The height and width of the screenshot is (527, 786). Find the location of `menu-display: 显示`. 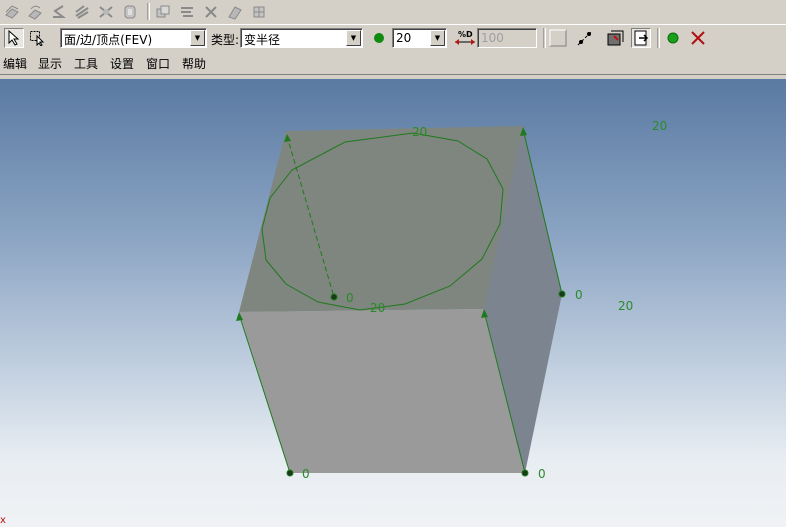

menu-display: 显示 is located at coordinates (50, 63).